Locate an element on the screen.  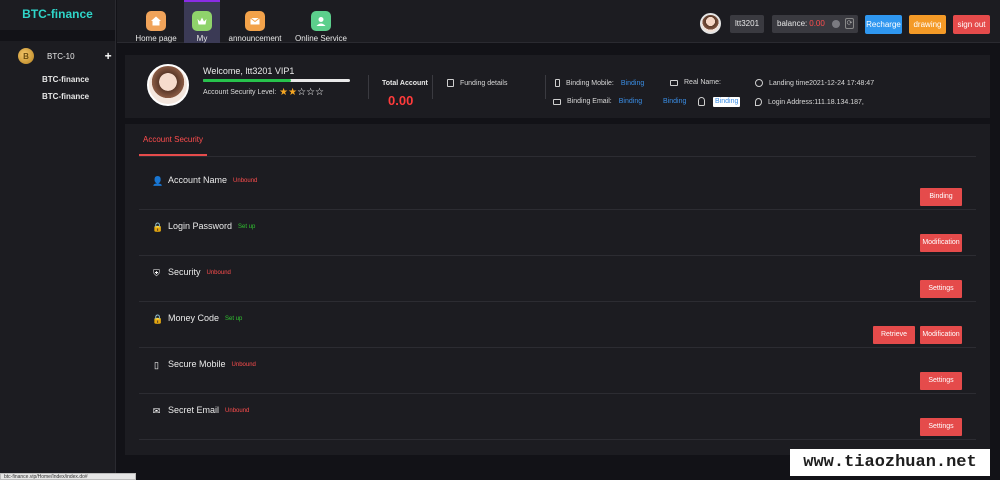
bitcoin-icon: B is located at coordinates (26, 56).